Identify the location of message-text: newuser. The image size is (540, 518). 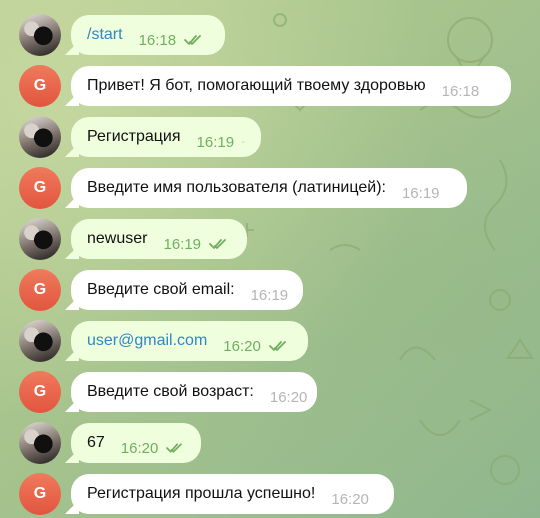
(117, 238).